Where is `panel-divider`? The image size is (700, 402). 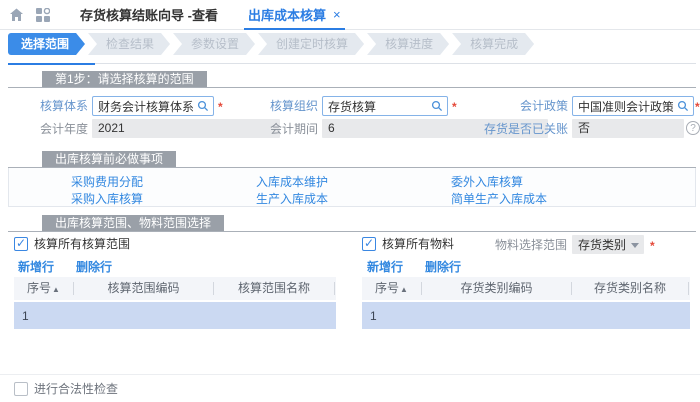
panel-divider is located at coordinates (350, 374).